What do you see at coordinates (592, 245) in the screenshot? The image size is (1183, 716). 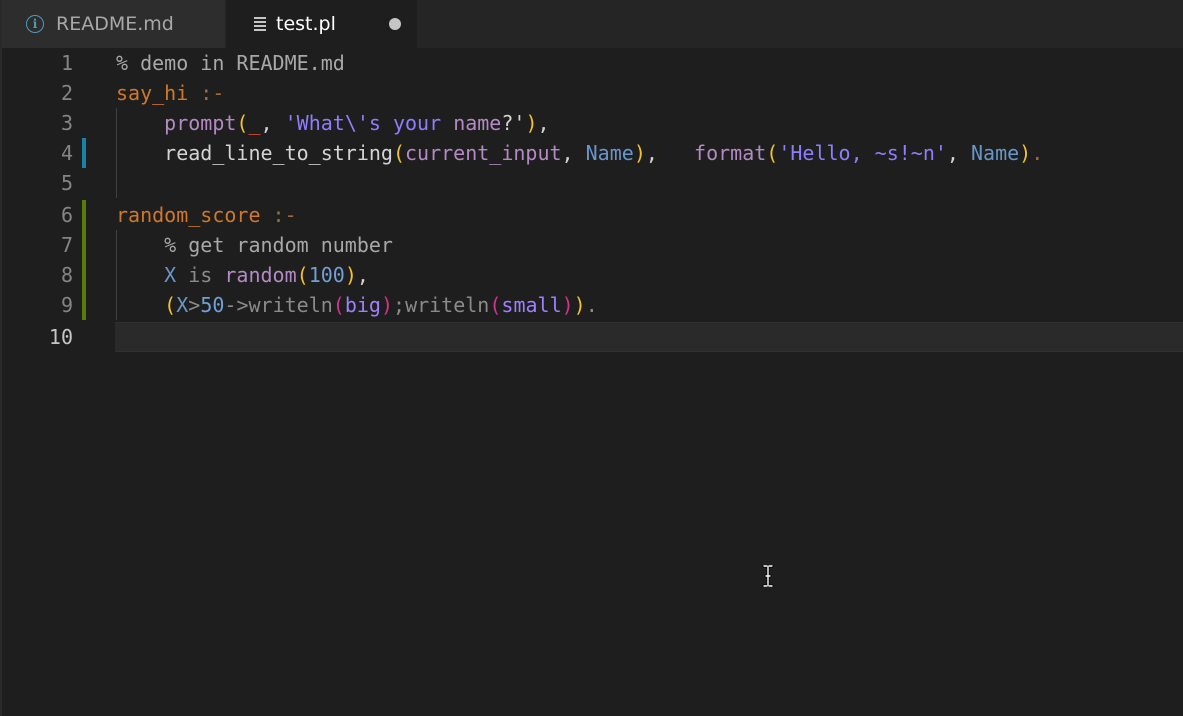 I see `code-line: 7 % get random number` at bounding box center [592, 245].